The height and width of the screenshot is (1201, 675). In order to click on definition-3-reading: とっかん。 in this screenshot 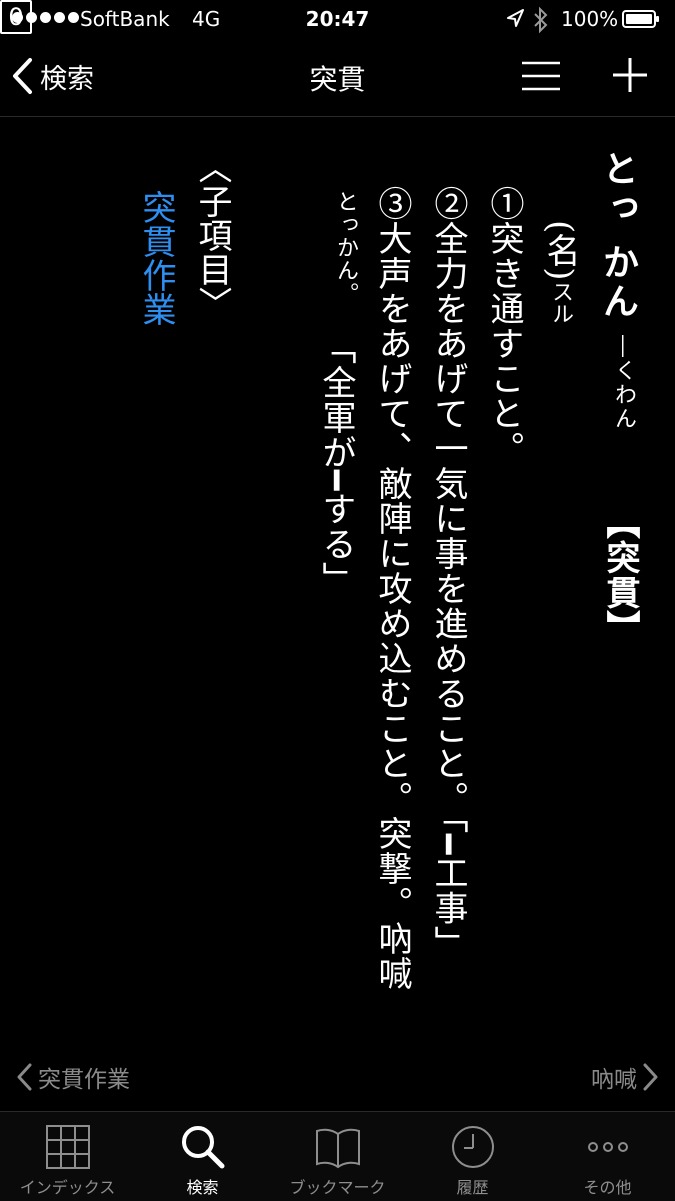, I will do `click(345, 247)`.